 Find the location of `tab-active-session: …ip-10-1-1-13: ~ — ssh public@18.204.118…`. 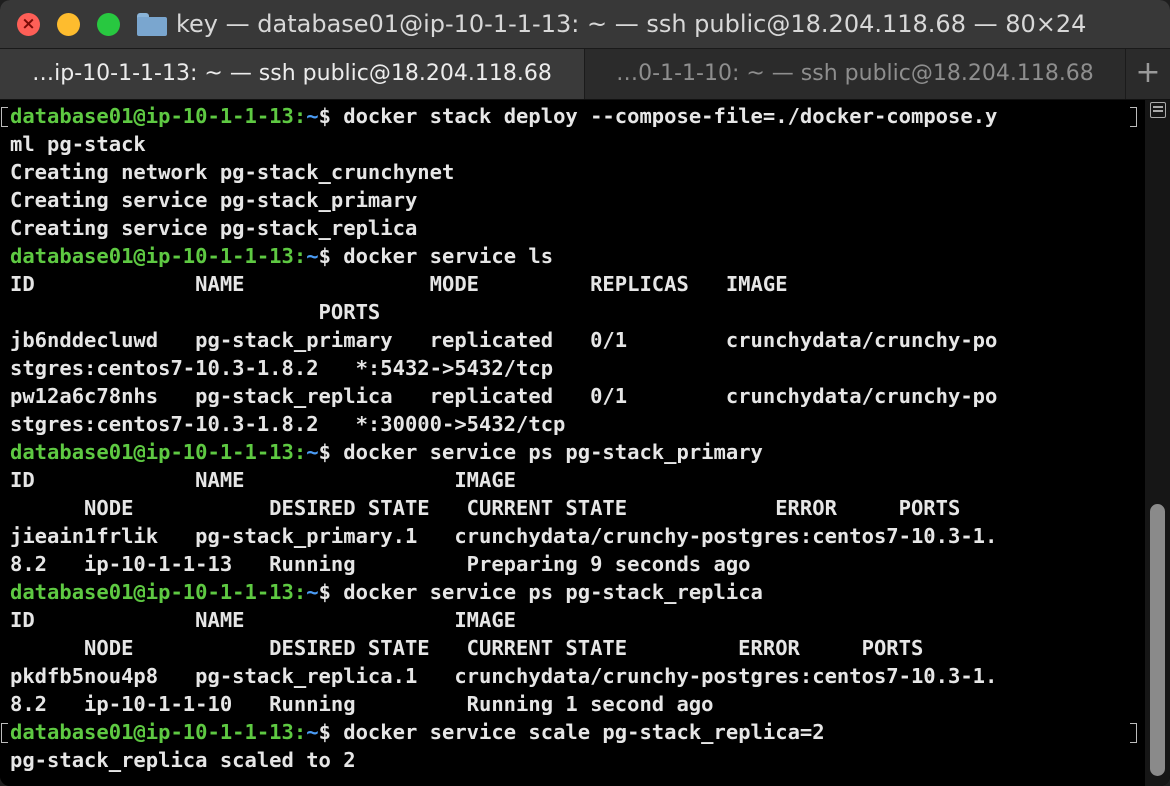

tab-active-session: …ip-10-1-1-13: ~ — ssh public@18.204.118… is located at coordinates (292, 74).